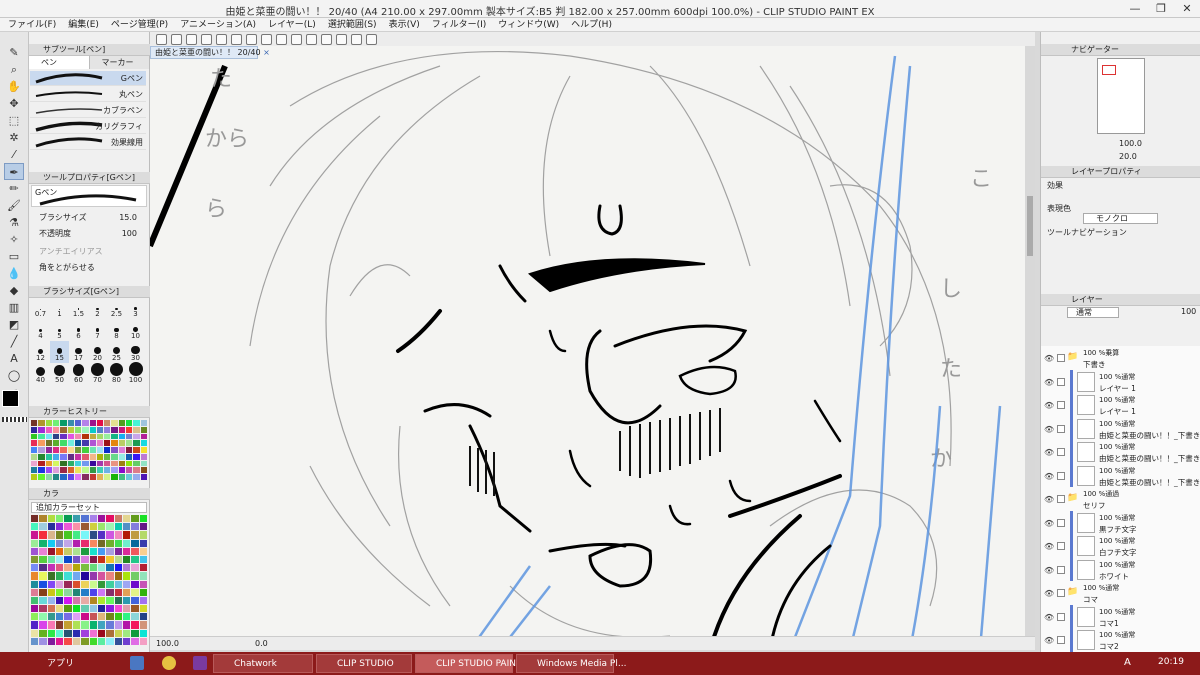 This screenshot has width=1200, height=675. What do you see at coordinates (266, 52) in the screenshot?
I see `tab-close-icon: ×` at bounding box center [266, 52].